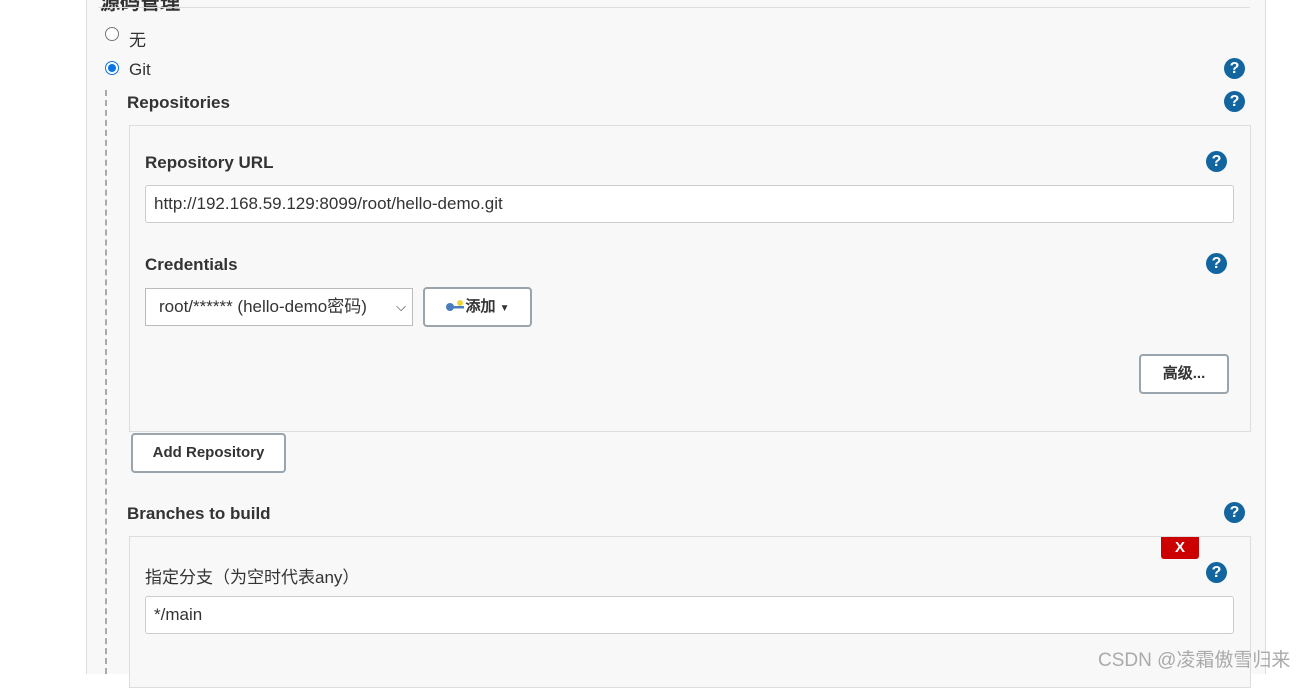 Image resolution: width=1305 pixels, height=688 pixels. Describe the element at coordinates (208, 453) in the screenshot. I see `add-repository-button: Add Repository` at that location.